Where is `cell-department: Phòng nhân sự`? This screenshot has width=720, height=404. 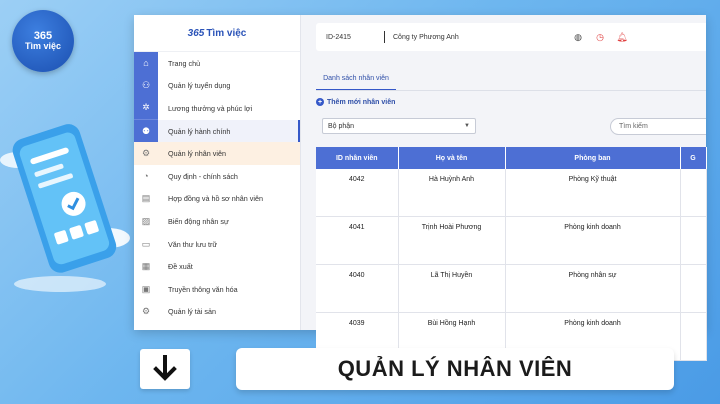 cell-department: Phòng nhân sự is located at coordinates (593, 288).